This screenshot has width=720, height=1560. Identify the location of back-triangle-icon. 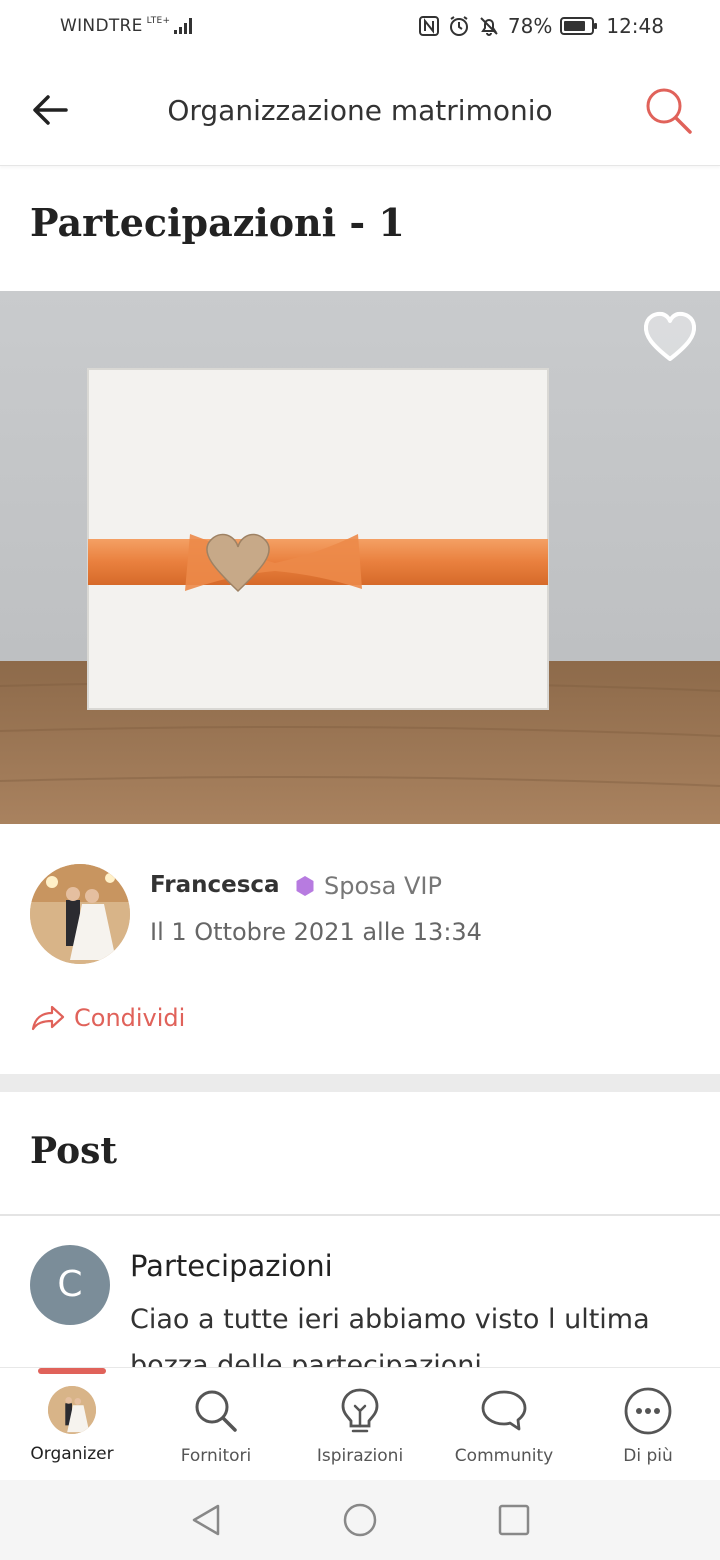
(206, 1520).